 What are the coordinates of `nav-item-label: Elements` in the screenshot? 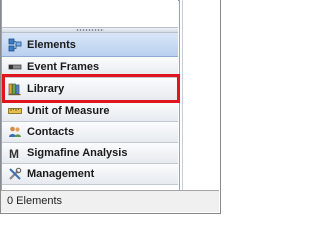 It's located at (51, 44).